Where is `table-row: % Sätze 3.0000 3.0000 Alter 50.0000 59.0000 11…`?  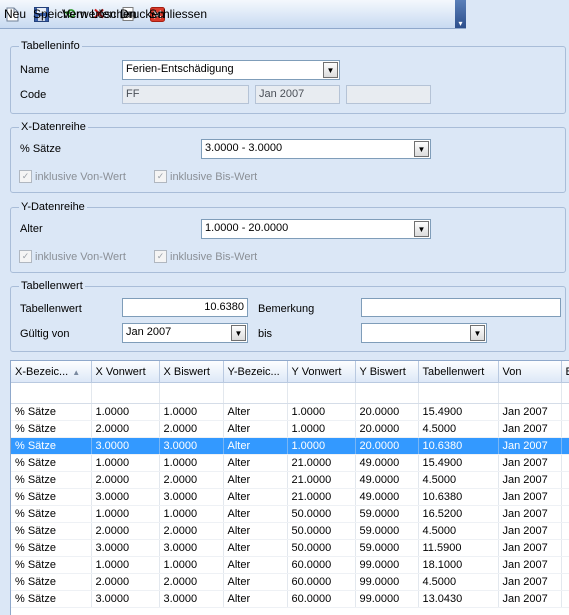
table-row: % Sätze 3.0000 3.0000 Alter 50.0000 59.0000 11… is located at coordinates (290, 548).